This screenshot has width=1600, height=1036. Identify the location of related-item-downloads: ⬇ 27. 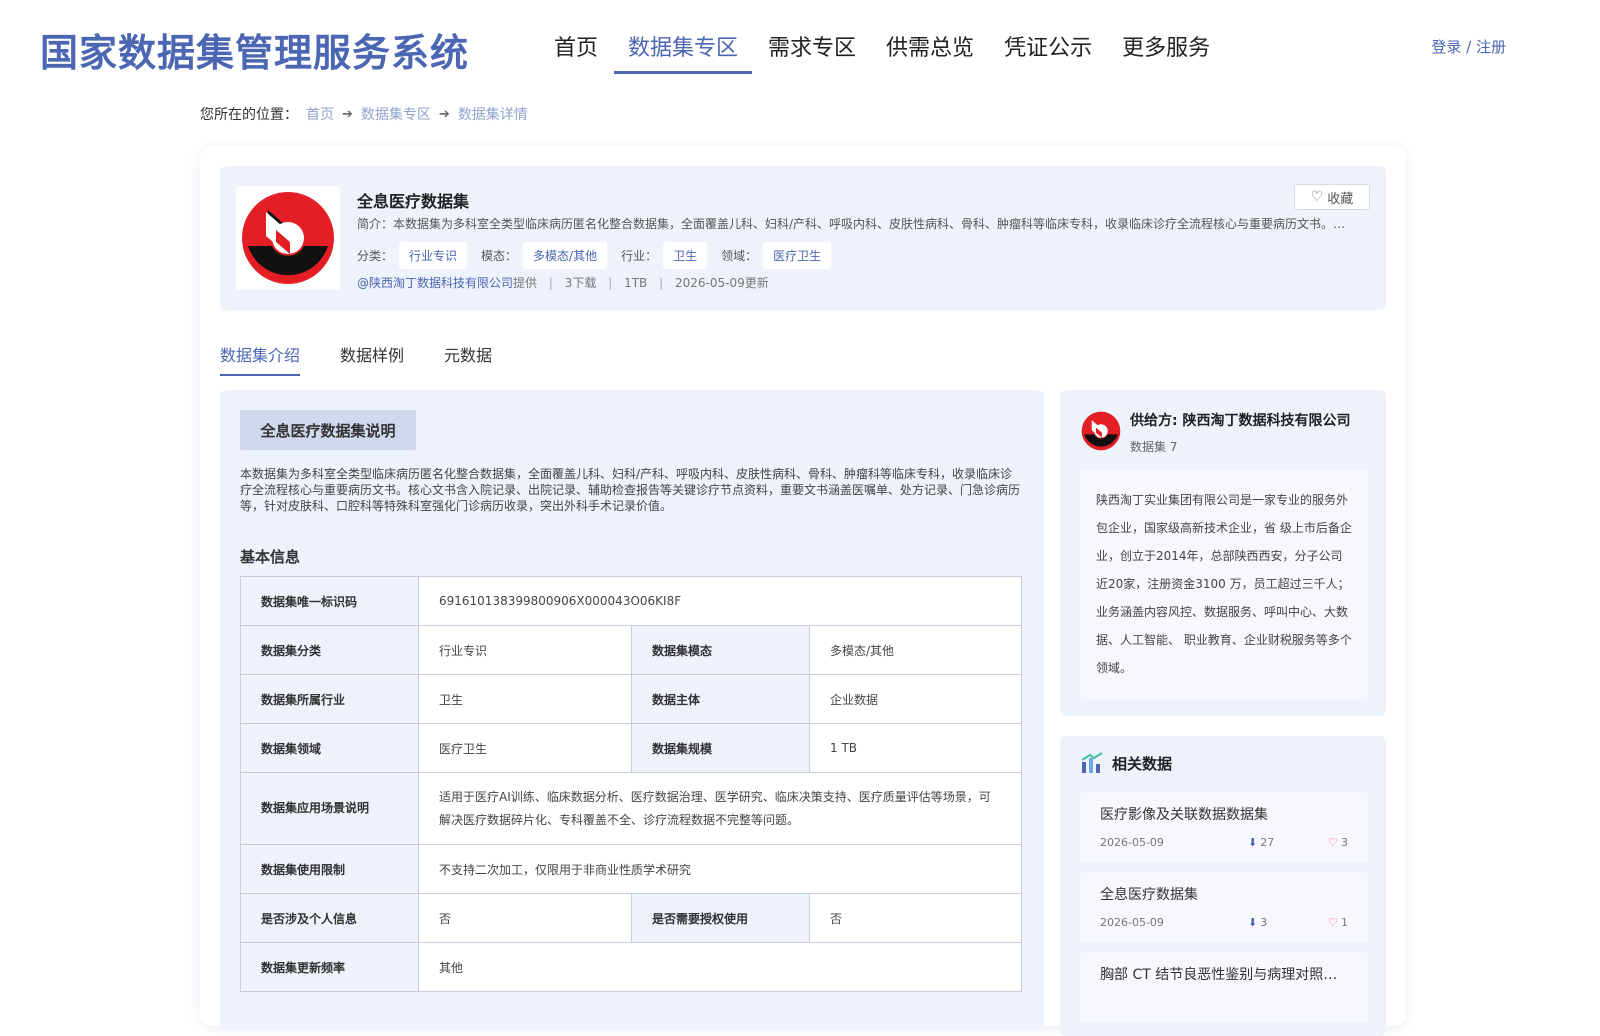
(1261, 842).